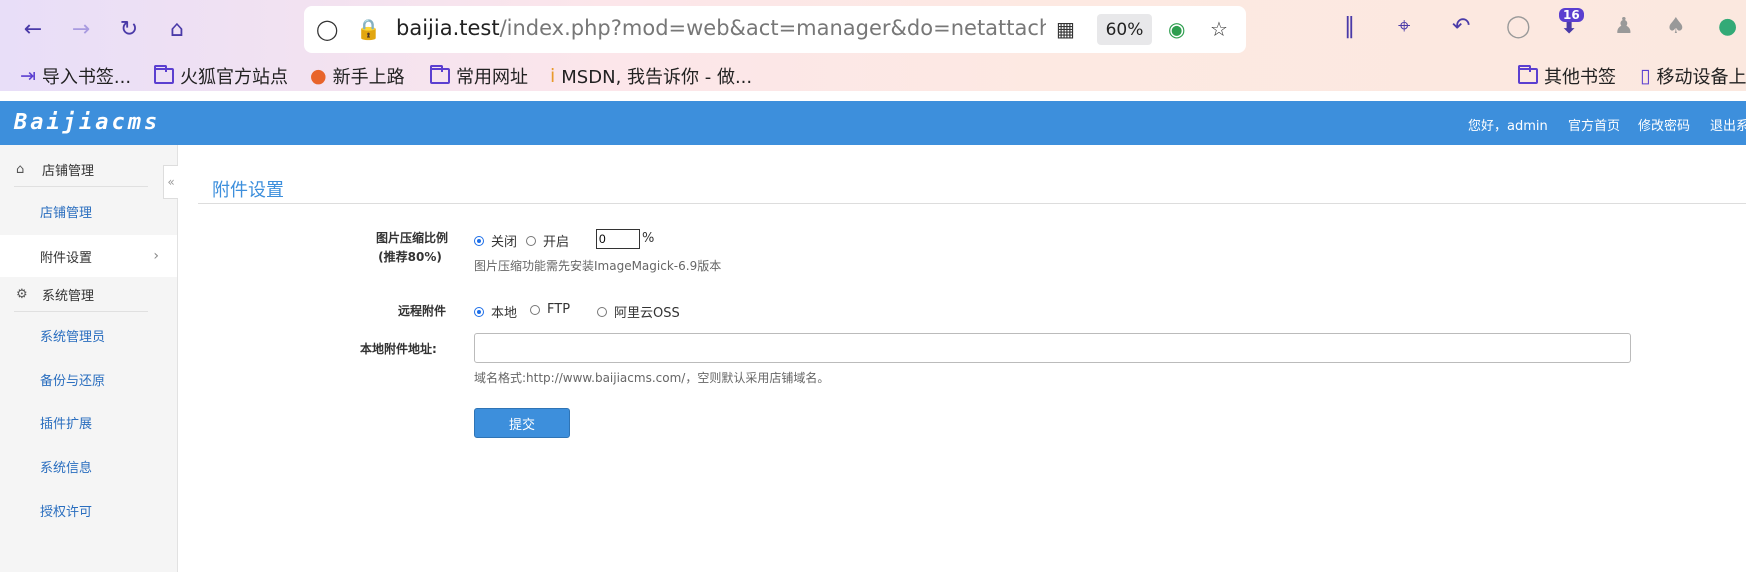  I want to click on bookmark-other: 其他书签, so click(1567, 76).